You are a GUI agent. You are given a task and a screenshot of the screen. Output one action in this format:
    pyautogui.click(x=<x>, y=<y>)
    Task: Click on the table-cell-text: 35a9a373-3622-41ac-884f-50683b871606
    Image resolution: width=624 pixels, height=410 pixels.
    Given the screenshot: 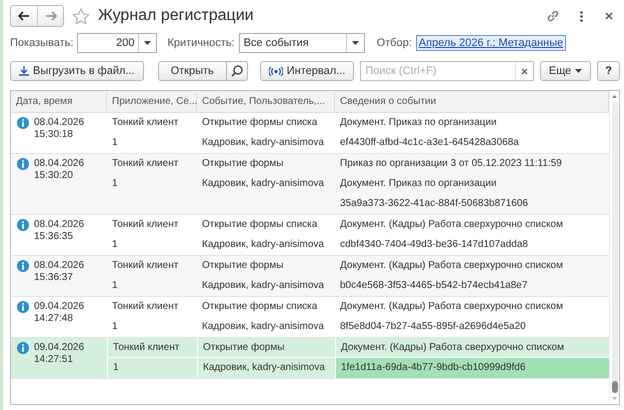 What is the action you would take?
    pyautogui.click(x=434, y=204)
    